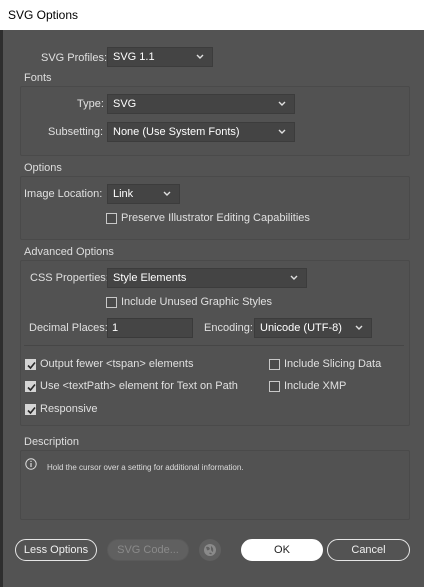 The height and width of the screenshot is (587, 424). Describe the element at coordinates (123, 194) in the screenshot. I see `image-location-value: Link` at that location.